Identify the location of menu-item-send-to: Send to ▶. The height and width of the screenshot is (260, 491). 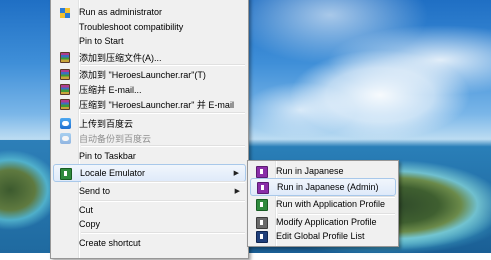
(149, 192).